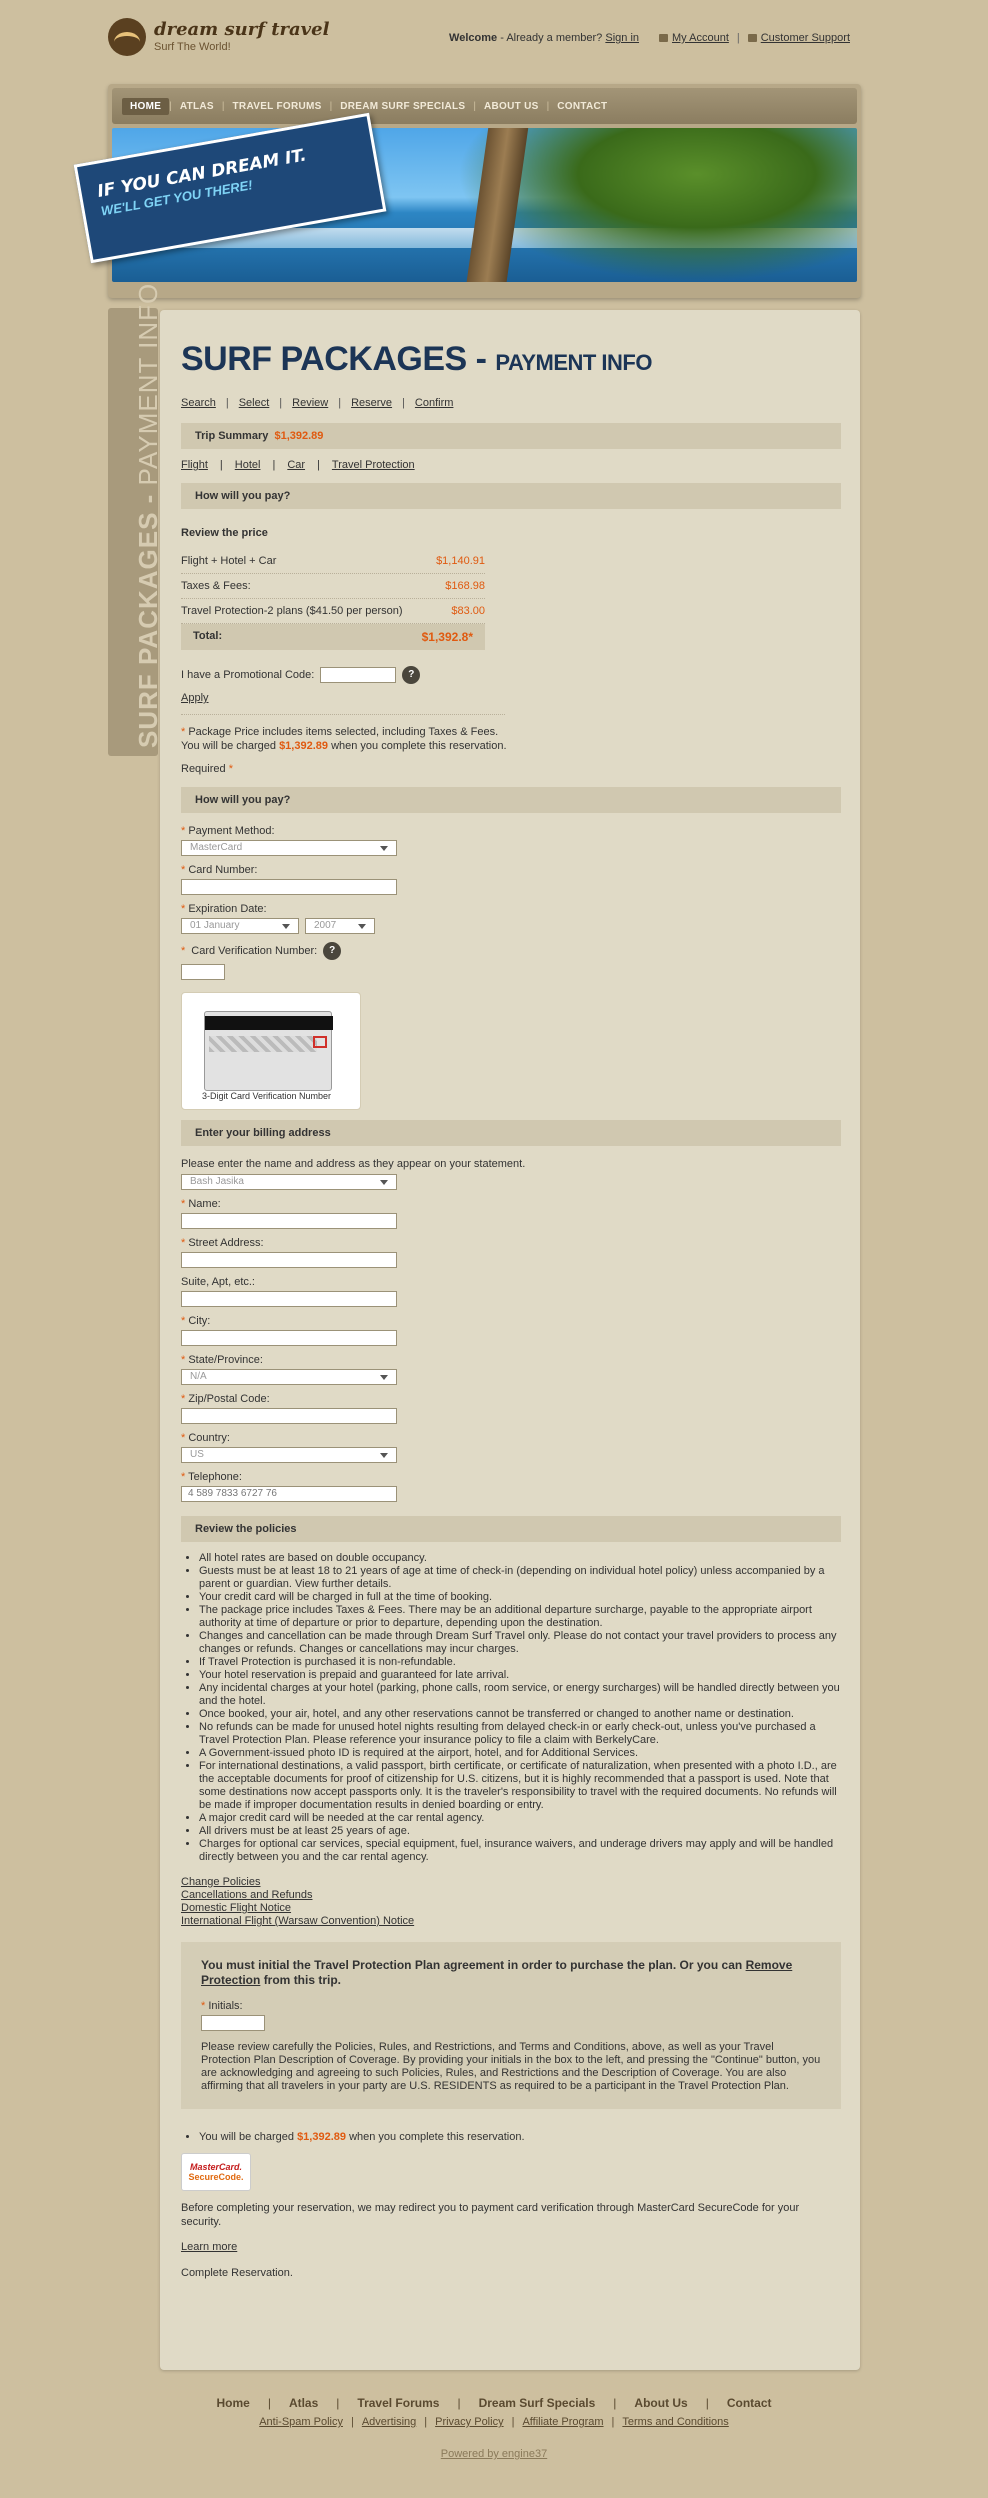 Image resolution: width=988 pixels, height=2498 pixels. I want to click on step-links: Search | Select | Review | Reserve | Confirm, so click(317, 403).